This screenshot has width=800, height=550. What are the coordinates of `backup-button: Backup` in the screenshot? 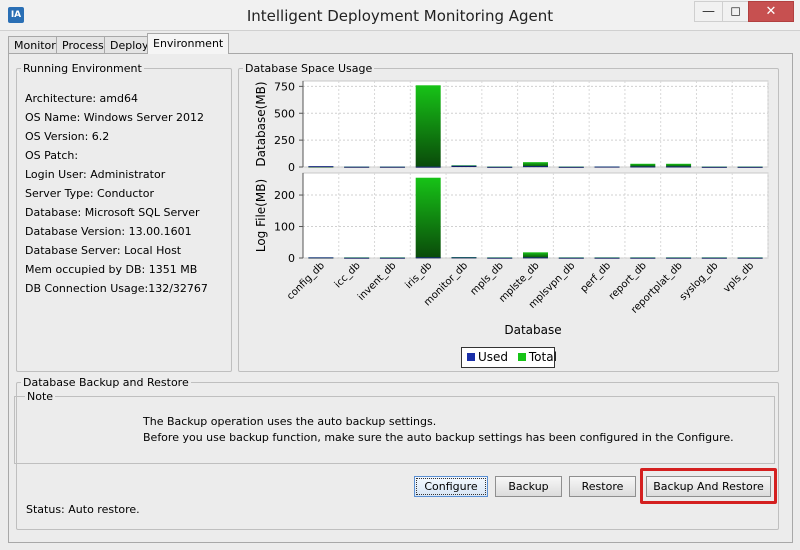 It's located at (528, 486).